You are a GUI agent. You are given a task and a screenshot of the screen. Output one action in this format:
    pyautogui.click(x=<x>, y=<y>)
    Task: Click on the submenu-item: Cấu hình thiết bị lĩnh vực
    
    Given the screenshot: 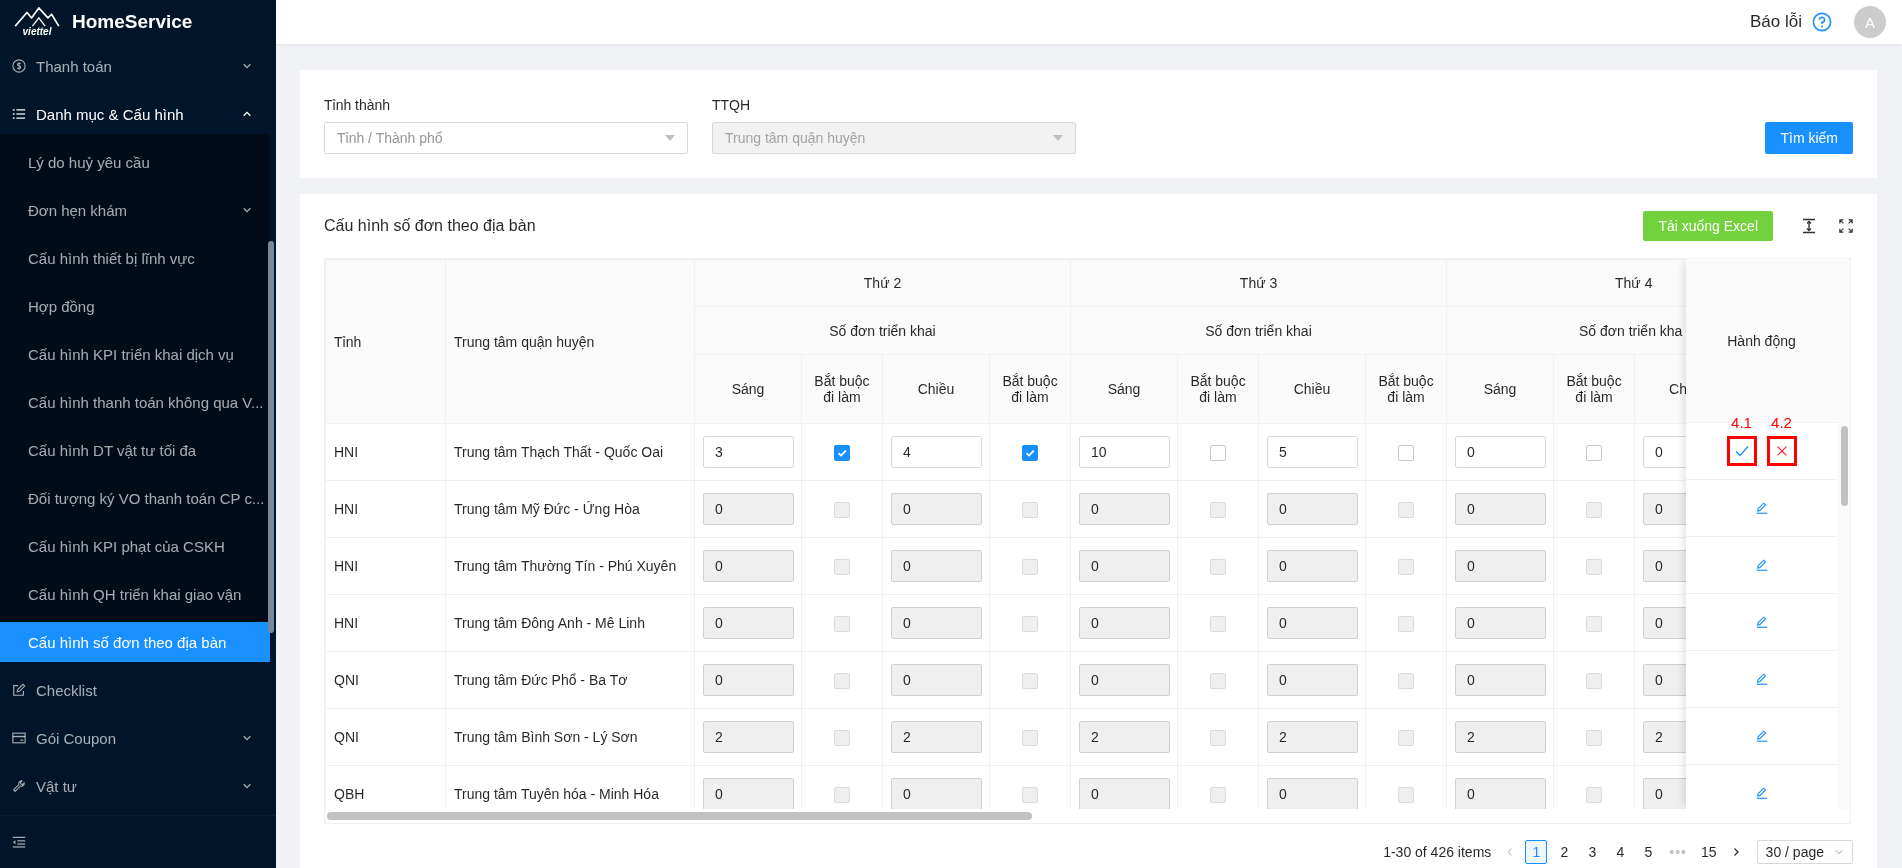 What is the action you would take?
    pyautogui.click(x=135, y=258)
    